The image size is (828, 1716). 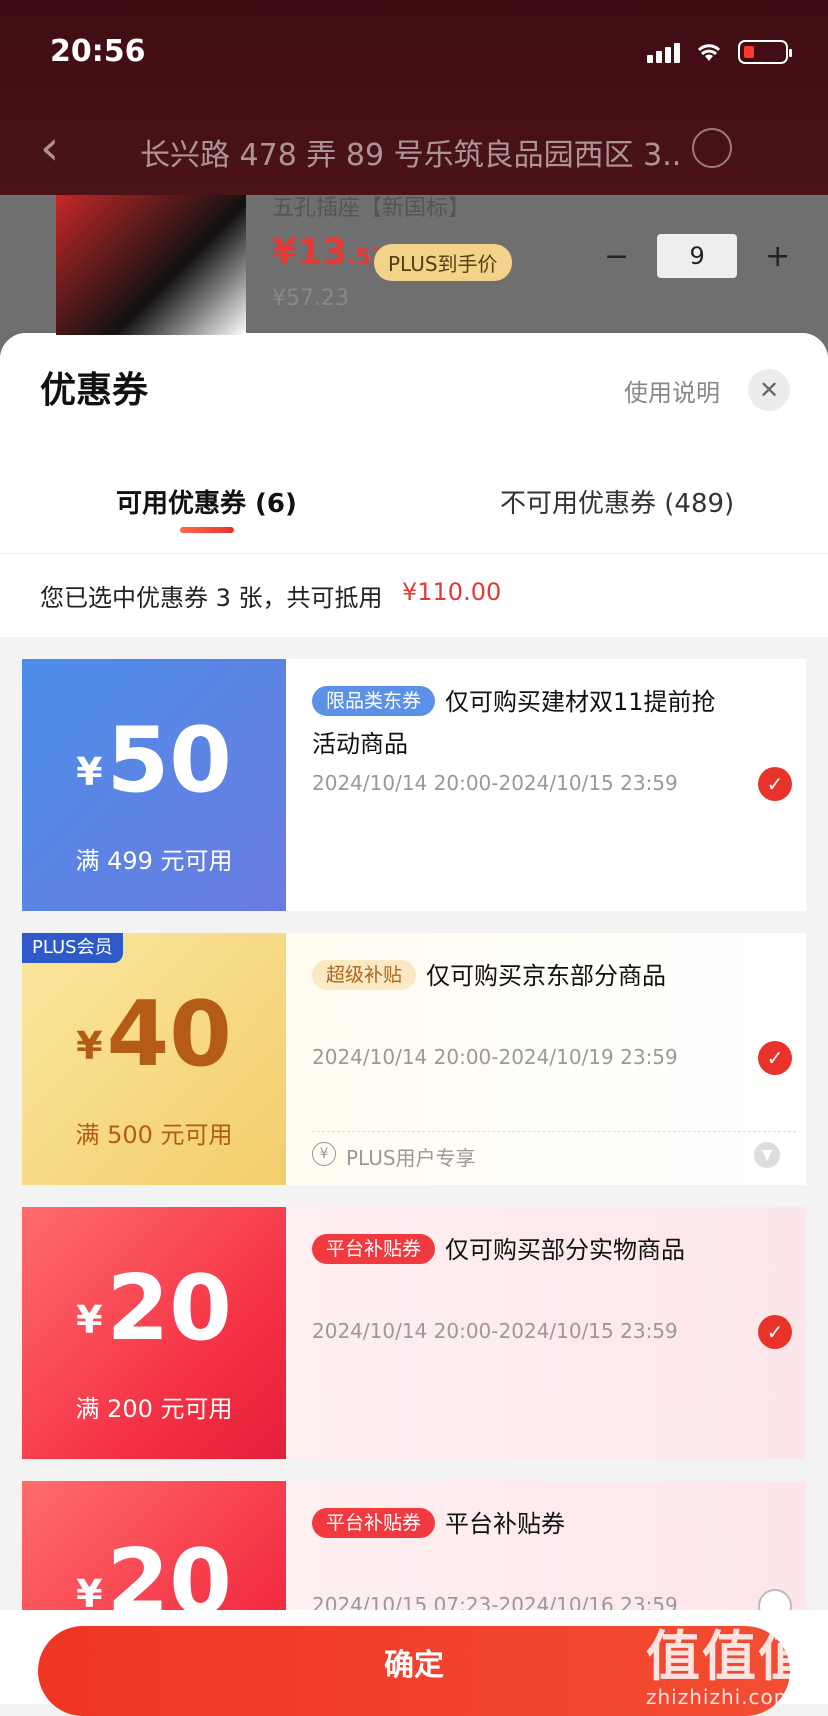 I want to click on back-icon: ‹, so click(x=49, y=148).